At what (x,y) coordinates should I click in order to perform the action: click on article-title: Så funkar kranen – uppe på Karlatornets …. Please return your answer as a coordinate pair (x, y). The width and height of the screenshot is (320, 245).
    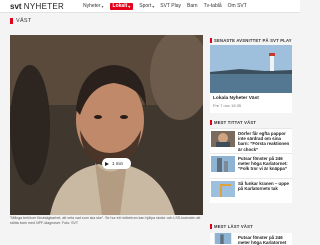
    Looking at the image, I should click on (263, 186).